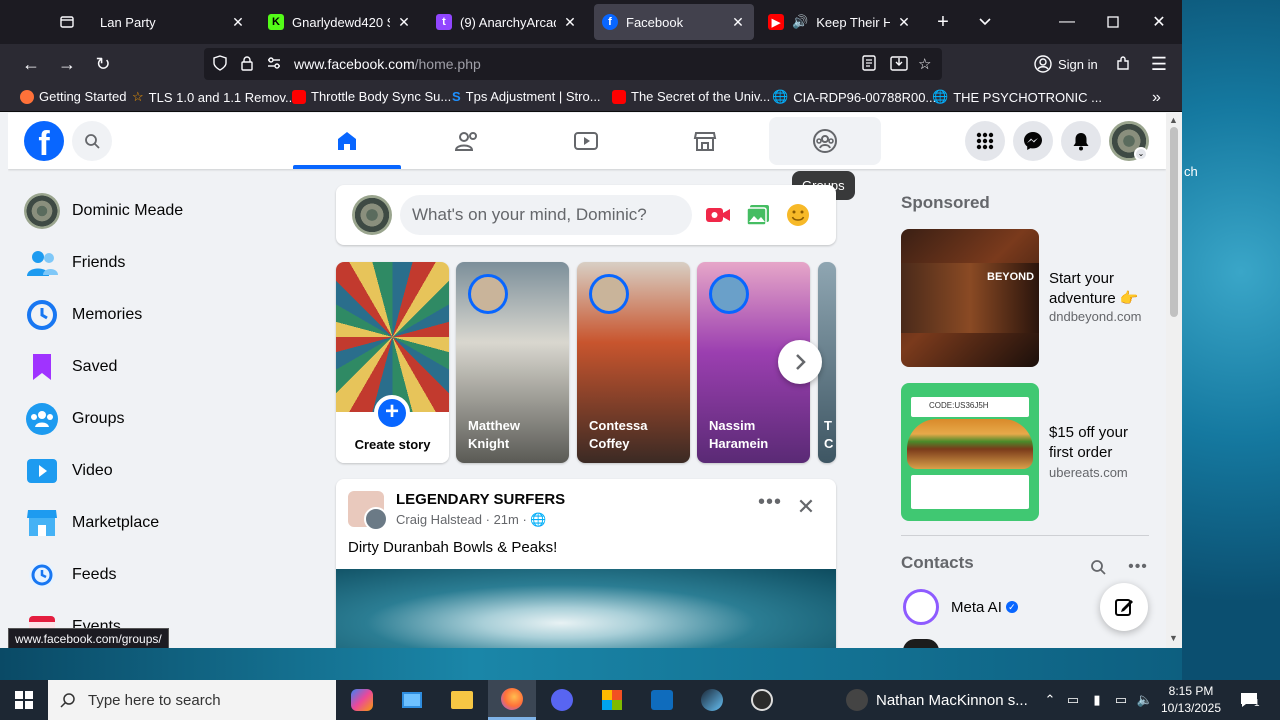  I want to click on steam-icon, so click(712, 700).